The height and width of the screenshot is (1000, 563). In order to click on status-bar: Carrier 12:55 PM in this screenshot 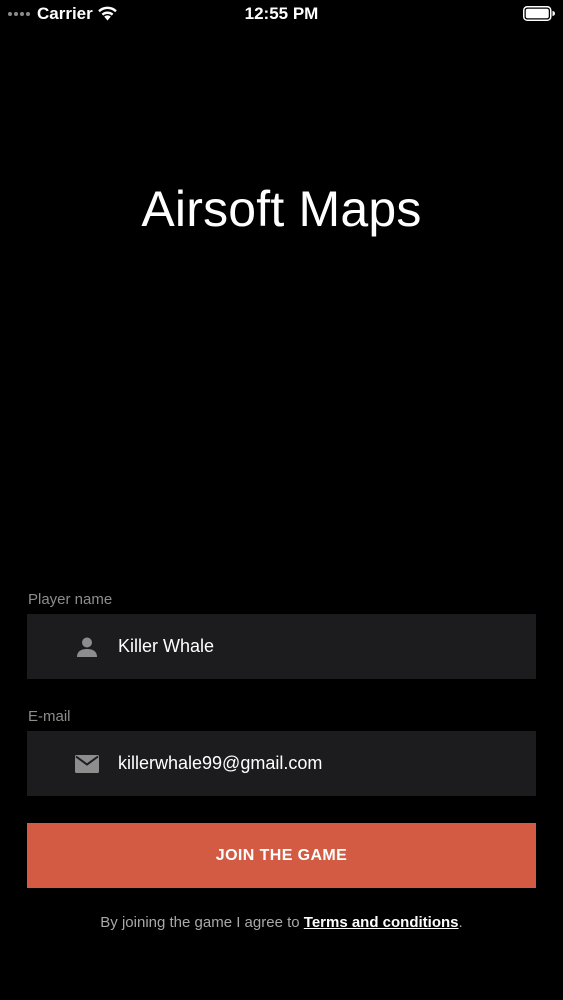, I will do `click(281, 14)`.